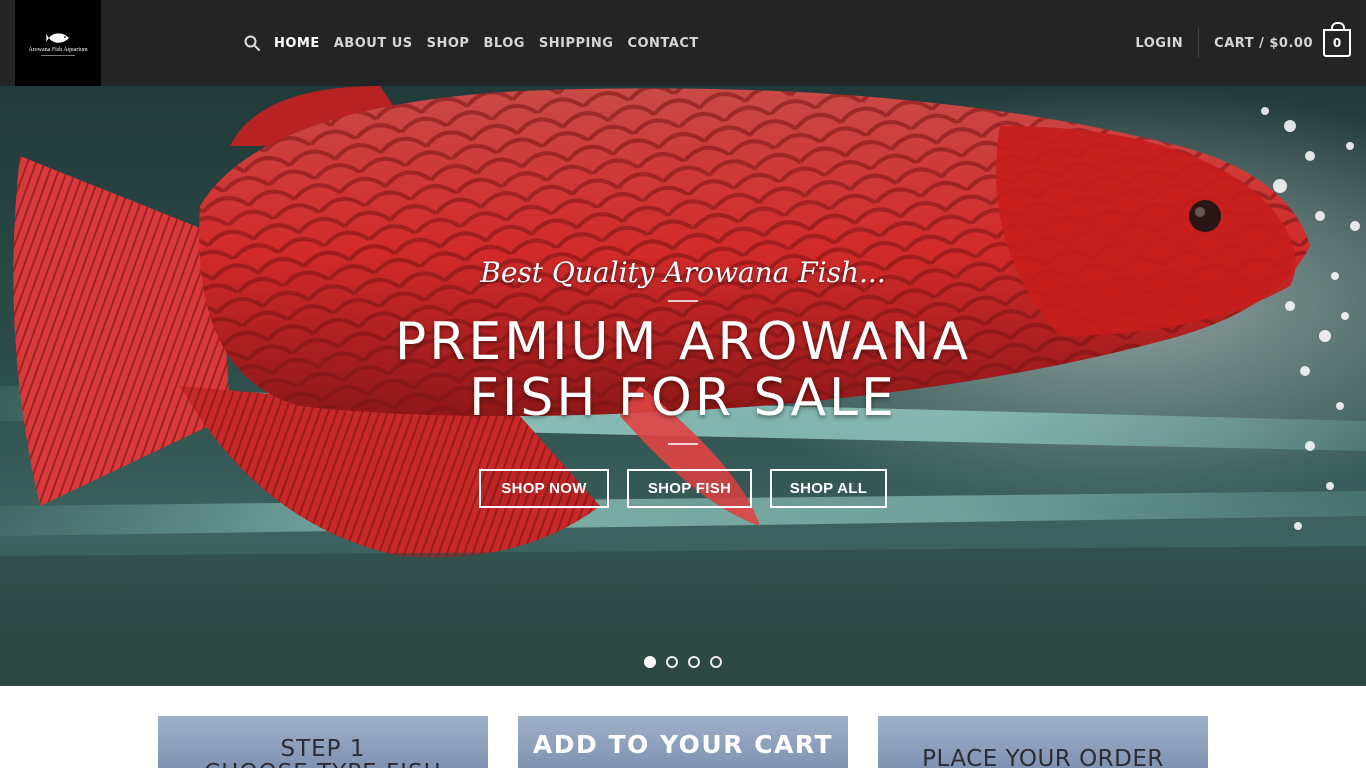 Image resolution: width=1366 pixels, height=768 pixels. Describe the element at coordinates (544, 488) in the screenshot. I see `shop-now-button: SHOP NOW` at that location.